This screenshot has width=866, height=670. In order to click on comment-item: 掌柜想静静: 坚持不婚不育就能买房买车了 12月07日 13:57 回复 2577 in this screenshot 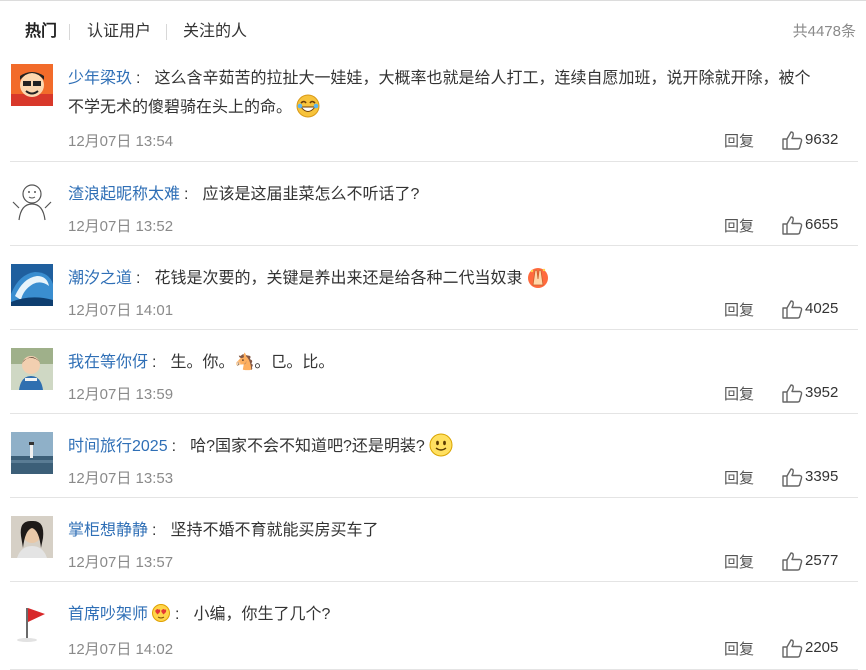, I will do `click(433, 540)`.